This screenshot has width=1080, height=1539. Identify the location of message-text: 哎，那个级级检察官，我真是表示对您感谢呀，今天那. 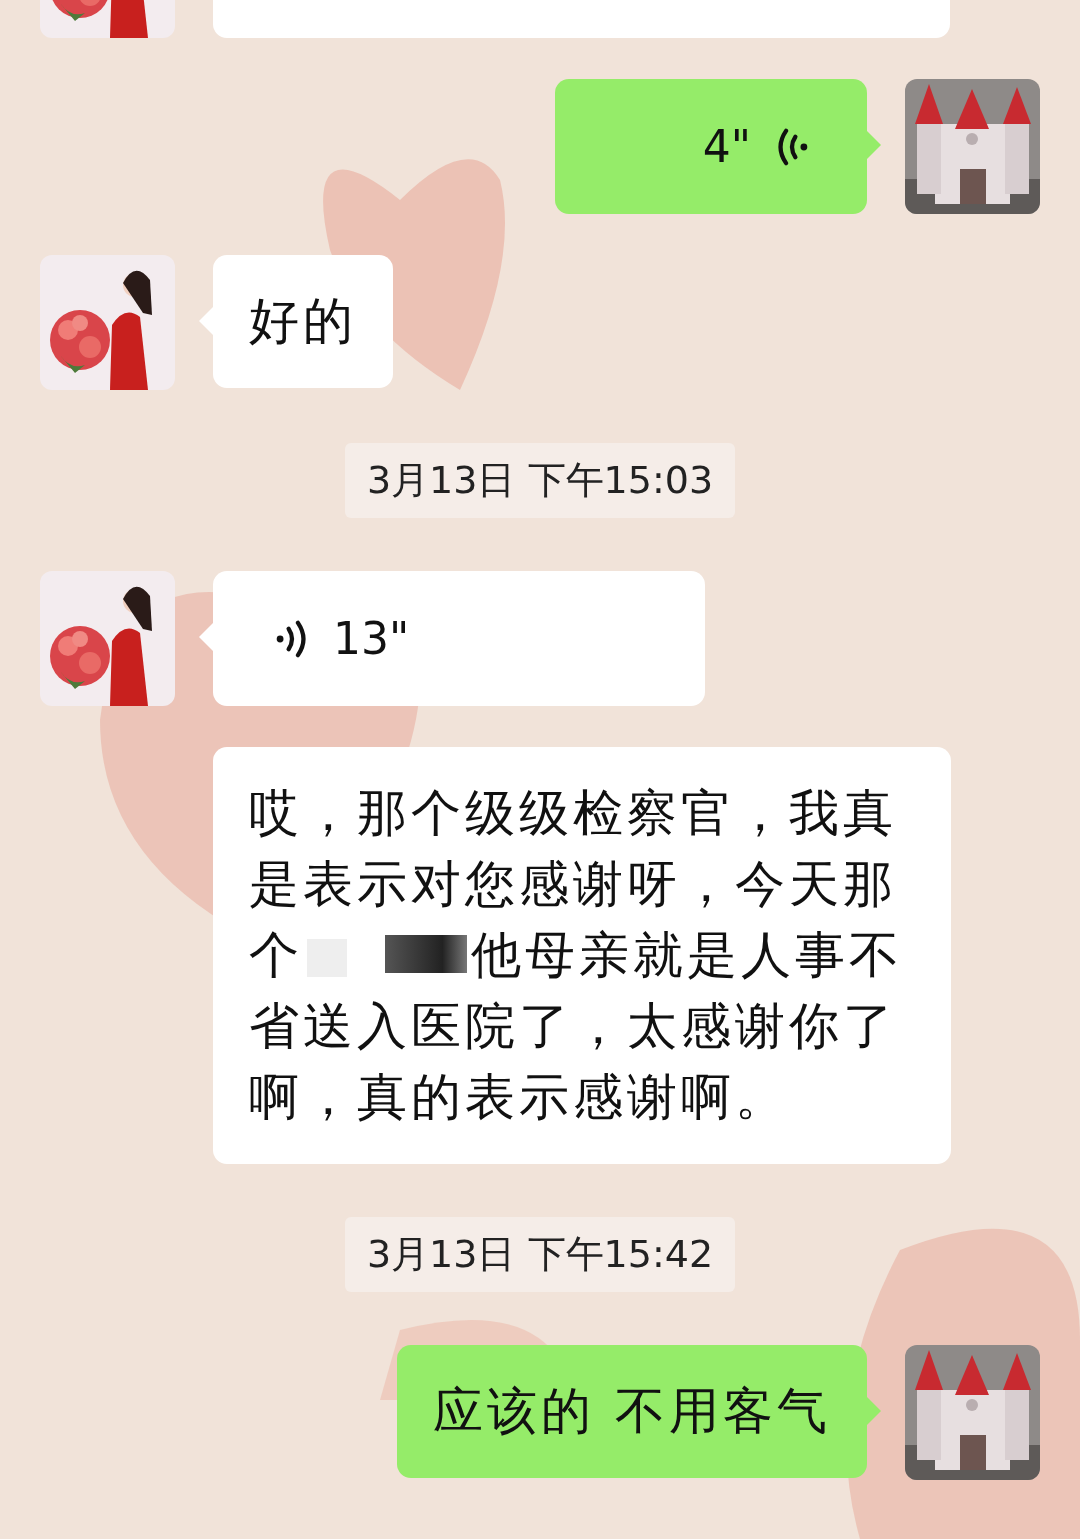
(573, 849).